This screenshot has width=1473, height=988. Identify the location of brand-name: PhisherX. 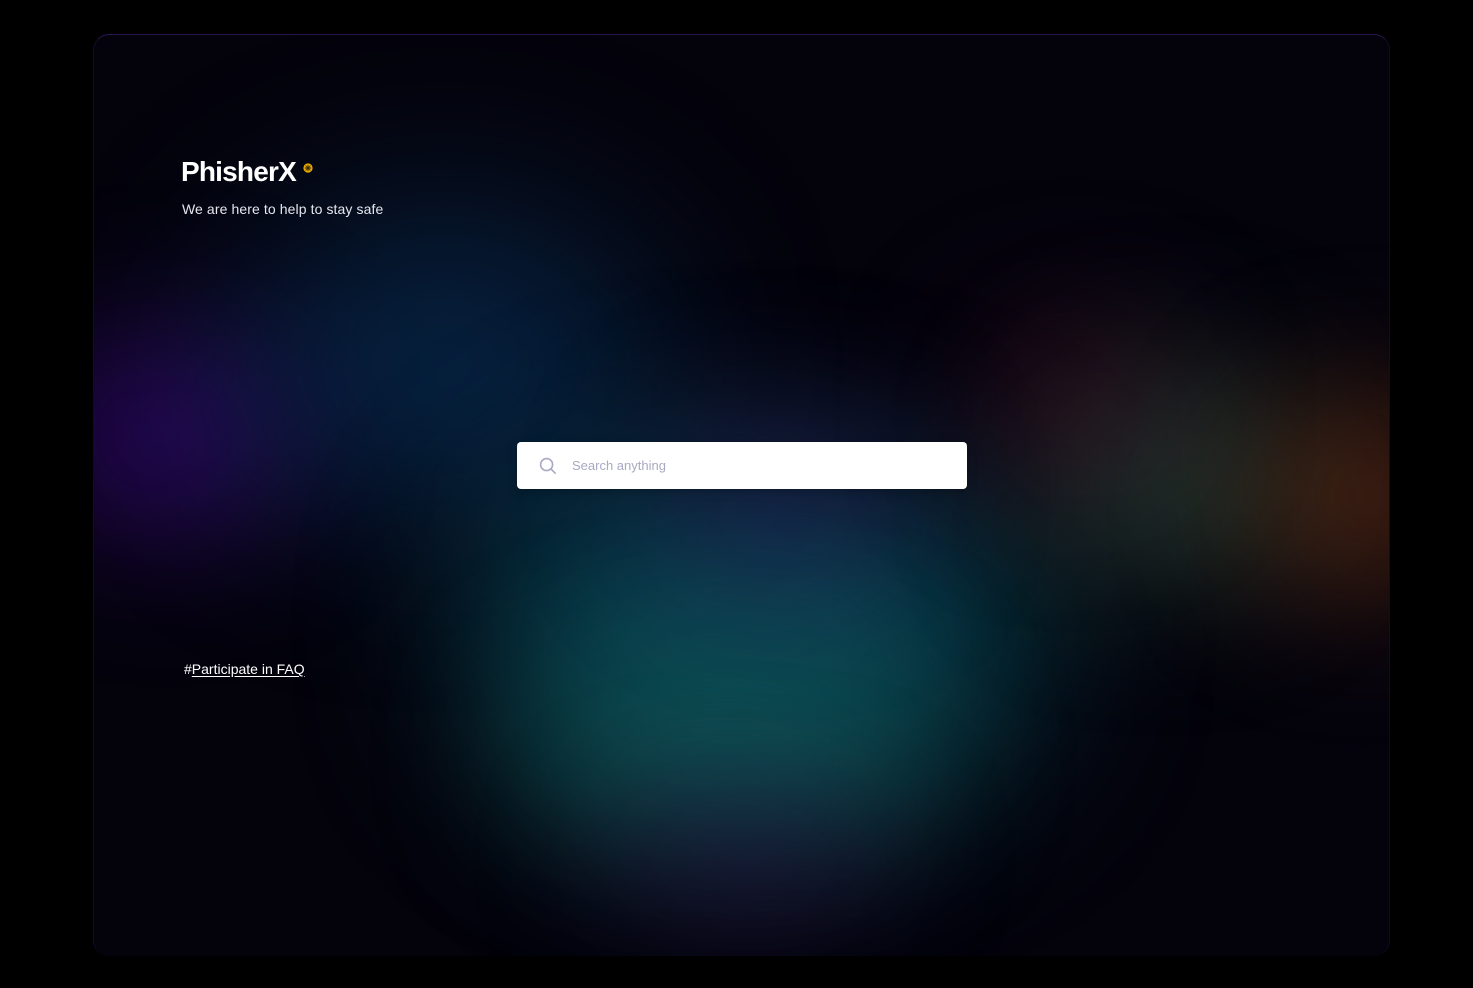
(239, 171).